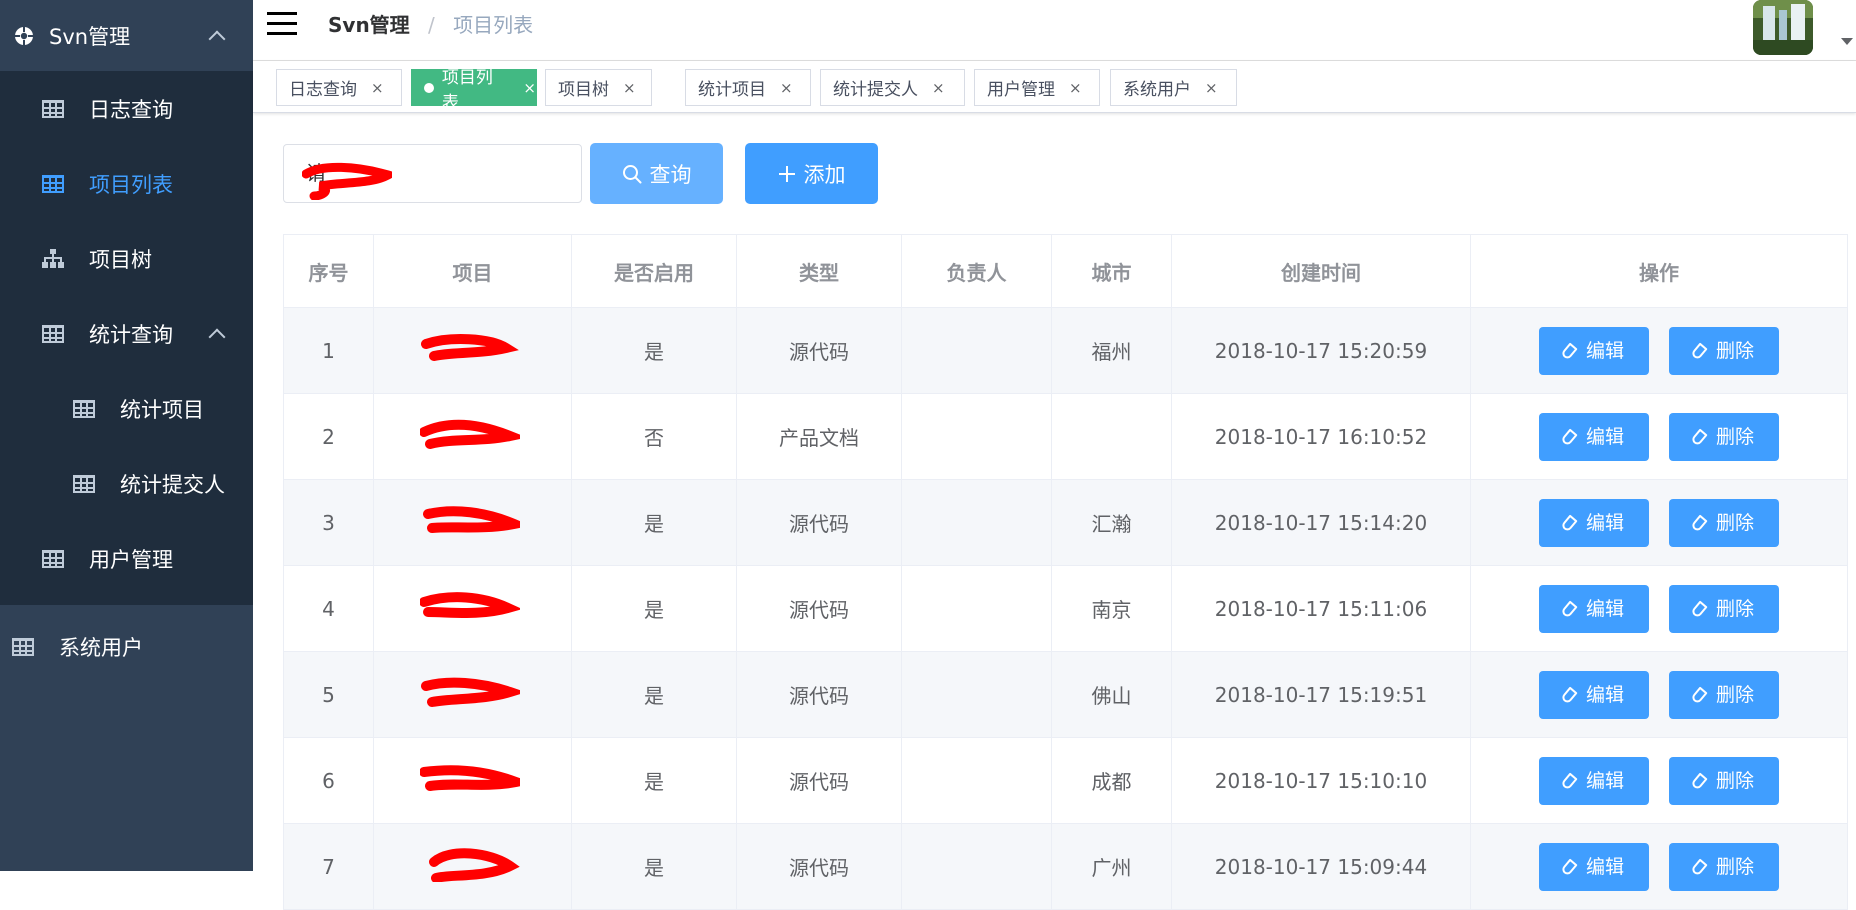 The width and height of the screenshot is (1856, 910). What do you see at coordinates (670, 174) in the screenshot?
I see `query-button-label: 查询` at bounding box center [670, 174].